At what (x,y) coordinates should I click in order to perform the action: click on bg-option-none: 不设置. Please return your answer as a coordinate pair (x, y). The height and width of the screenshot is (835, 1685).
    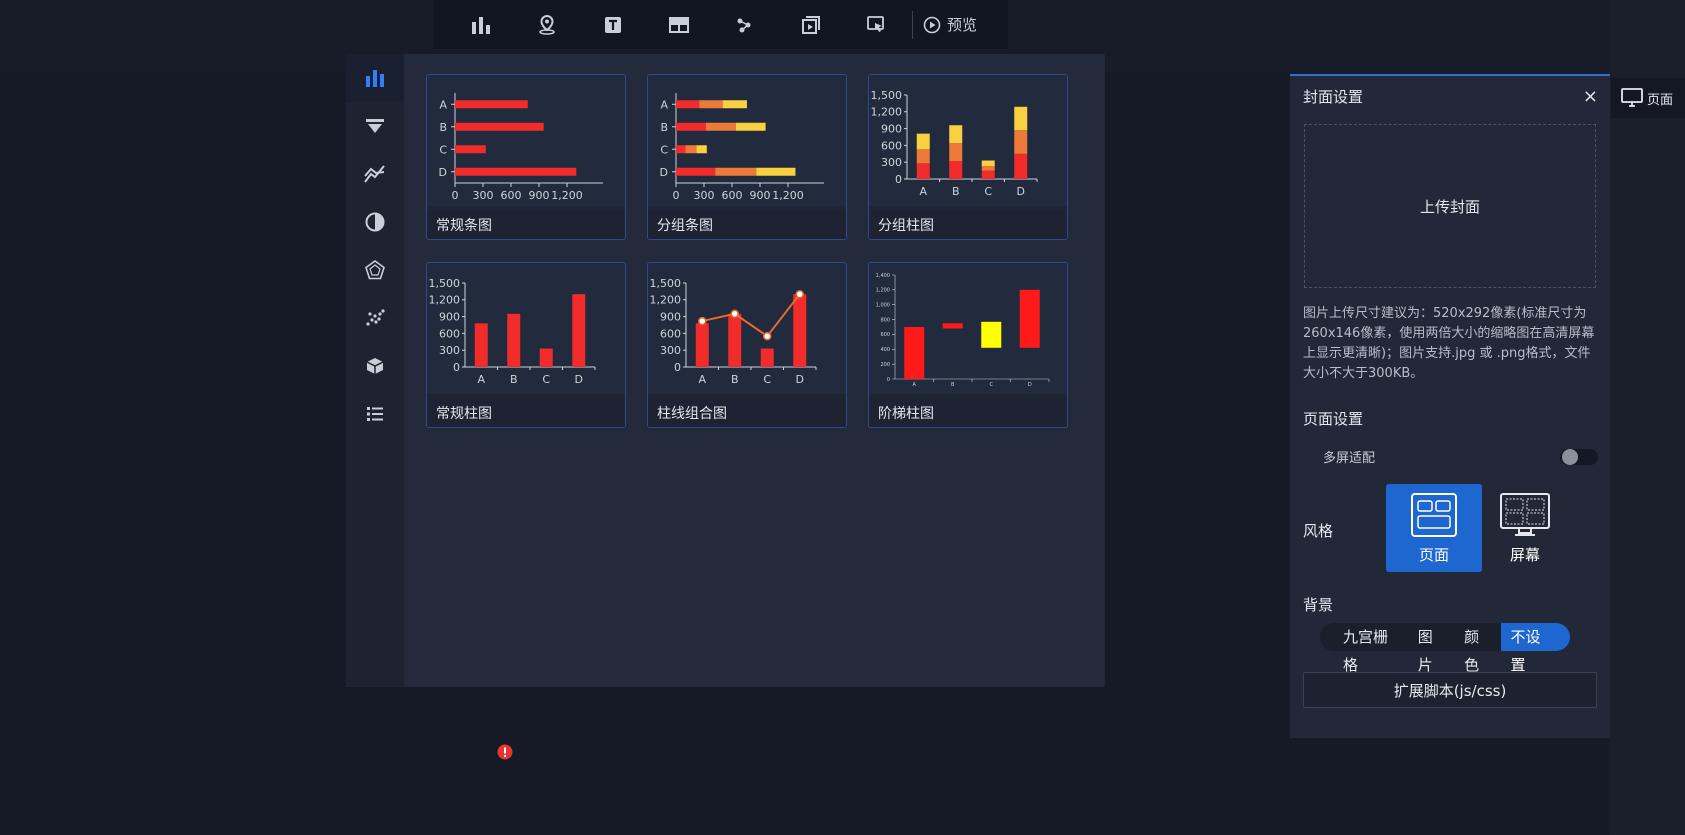
    Looking at the image, I should click on (1536, 648).